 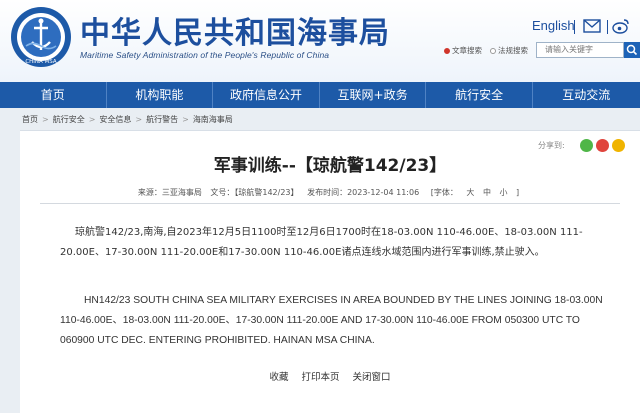 What do you see at coordinates (553, 25) in the screenshot?
I see `english-link: English` at bounding box center [553, 25].